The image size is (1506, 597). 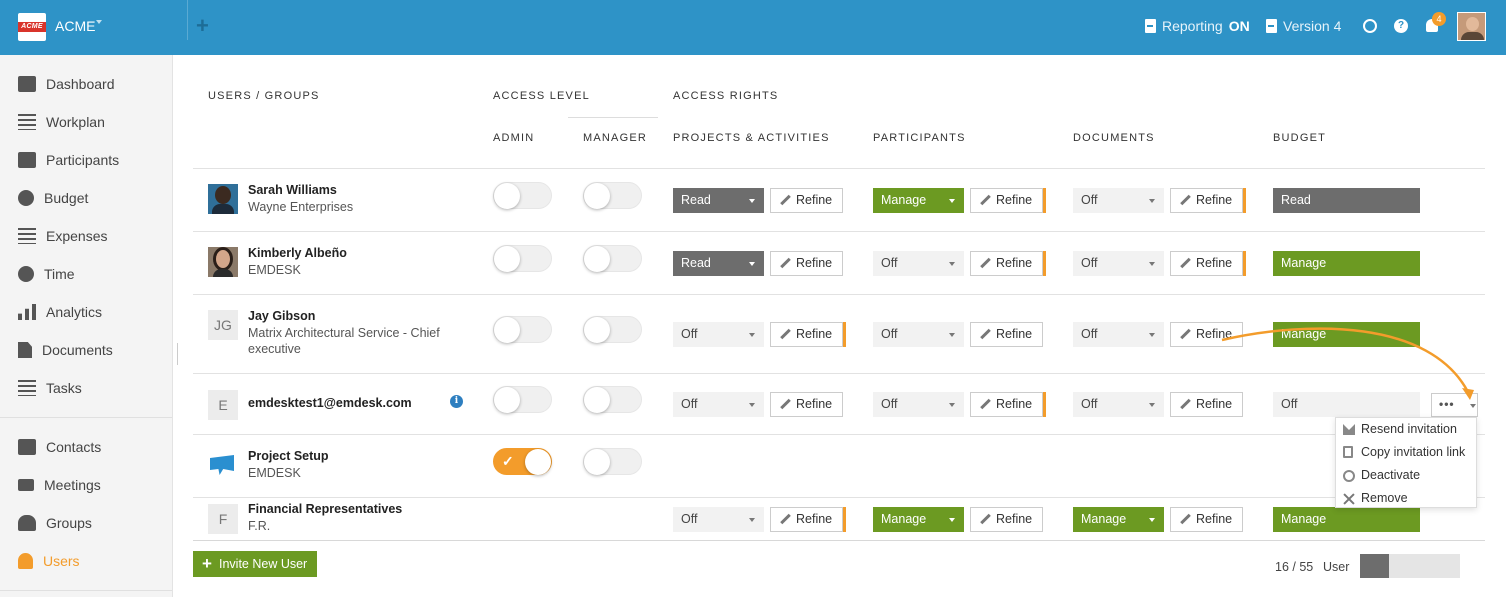 I want to click on help-icon: ?, so click(x=1401, y=26).